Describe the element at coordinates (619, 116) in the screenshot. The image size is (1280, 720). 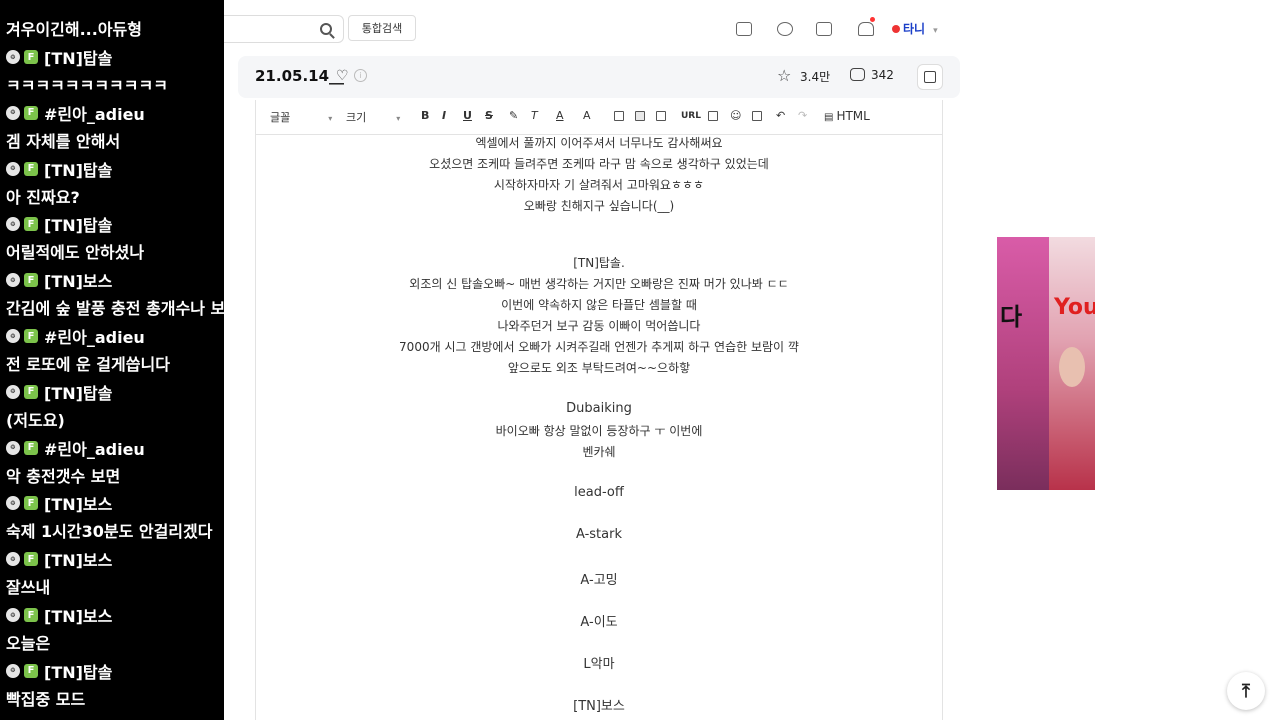
I see `align-left-icon` at that location.